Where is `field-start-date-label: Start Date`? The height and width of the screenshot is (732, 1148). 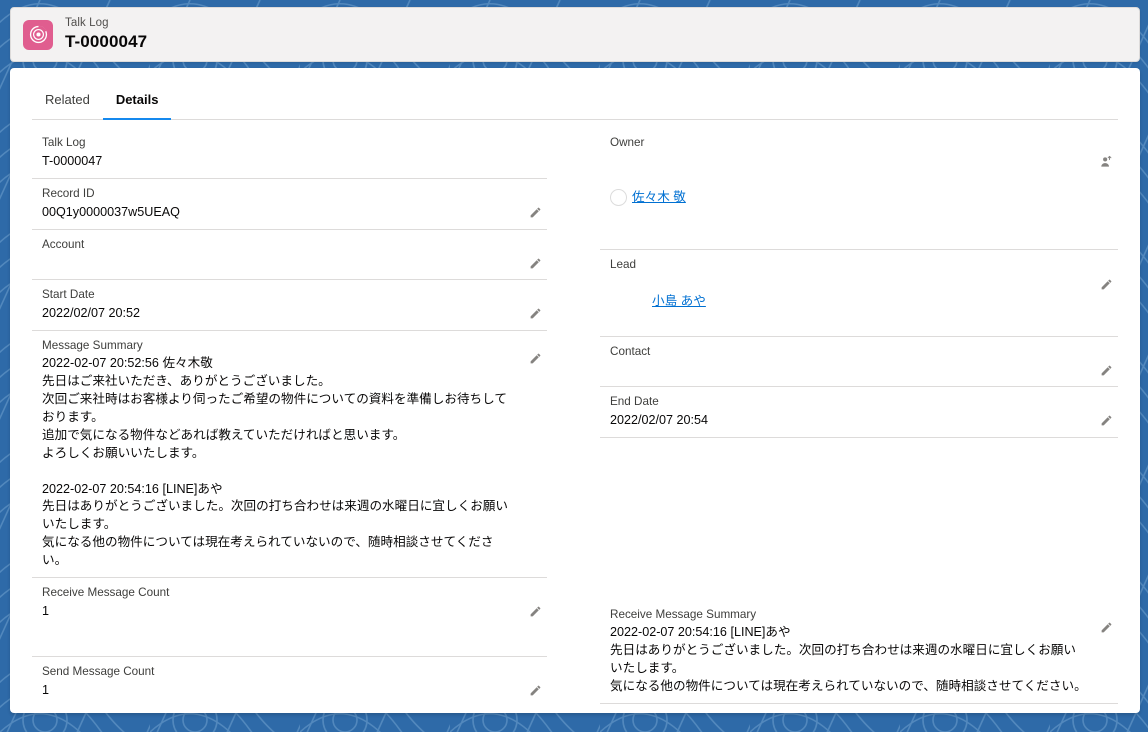
field-start-date-label: Start Date is located at coordinates (68, 294).